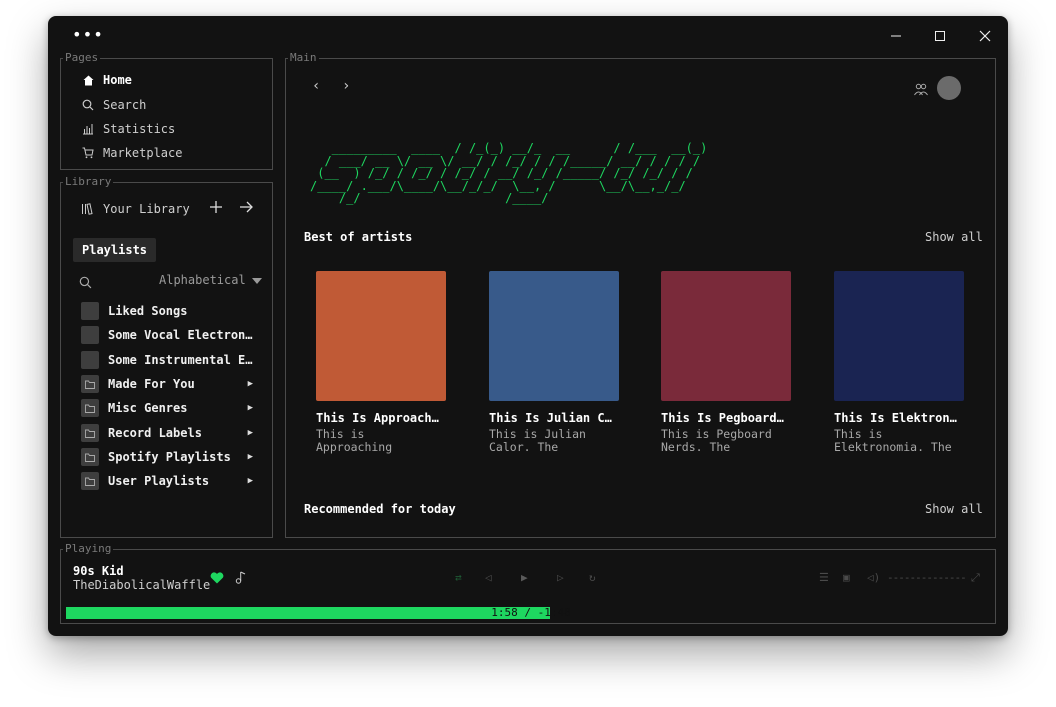  I want to click on playlist-item: Some Vocal Electronic, so click(167, 335).